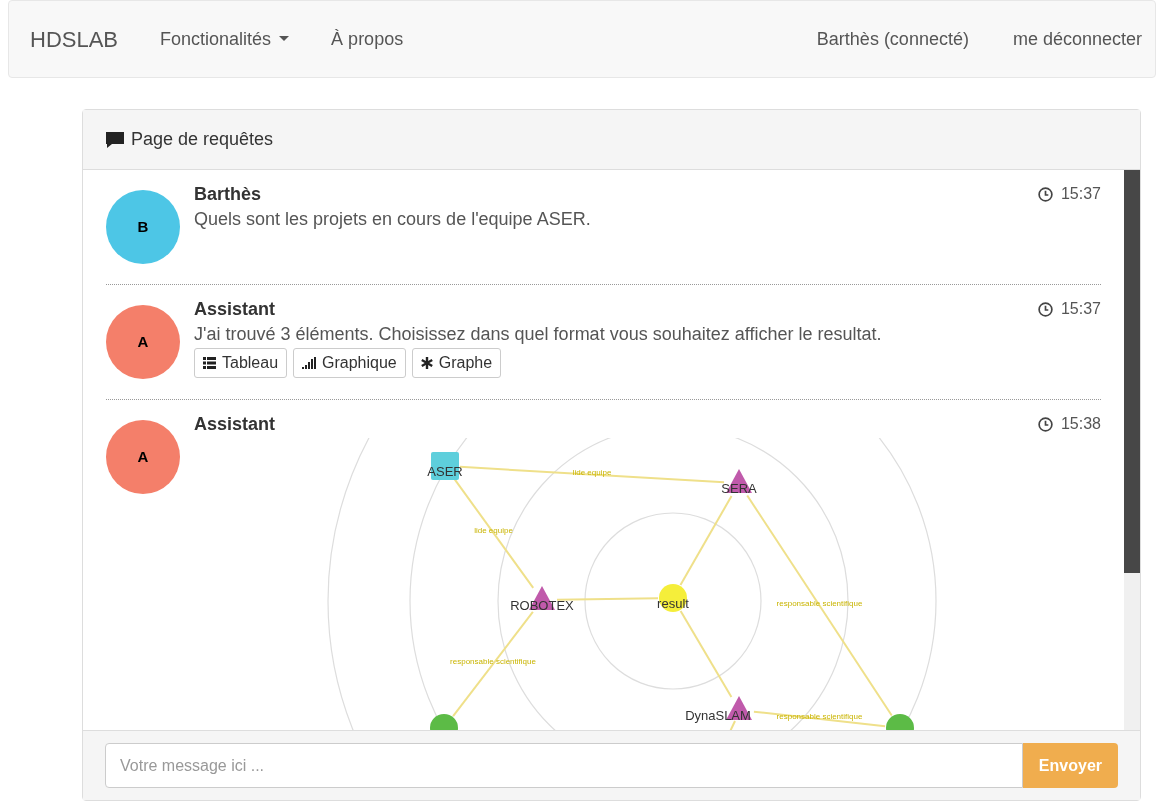 This screenshot has width=1164, height=802. What do you see at coordinates (284, 39) in the screenshot?
I see `caret-icon` at bounding box center [284, 39].